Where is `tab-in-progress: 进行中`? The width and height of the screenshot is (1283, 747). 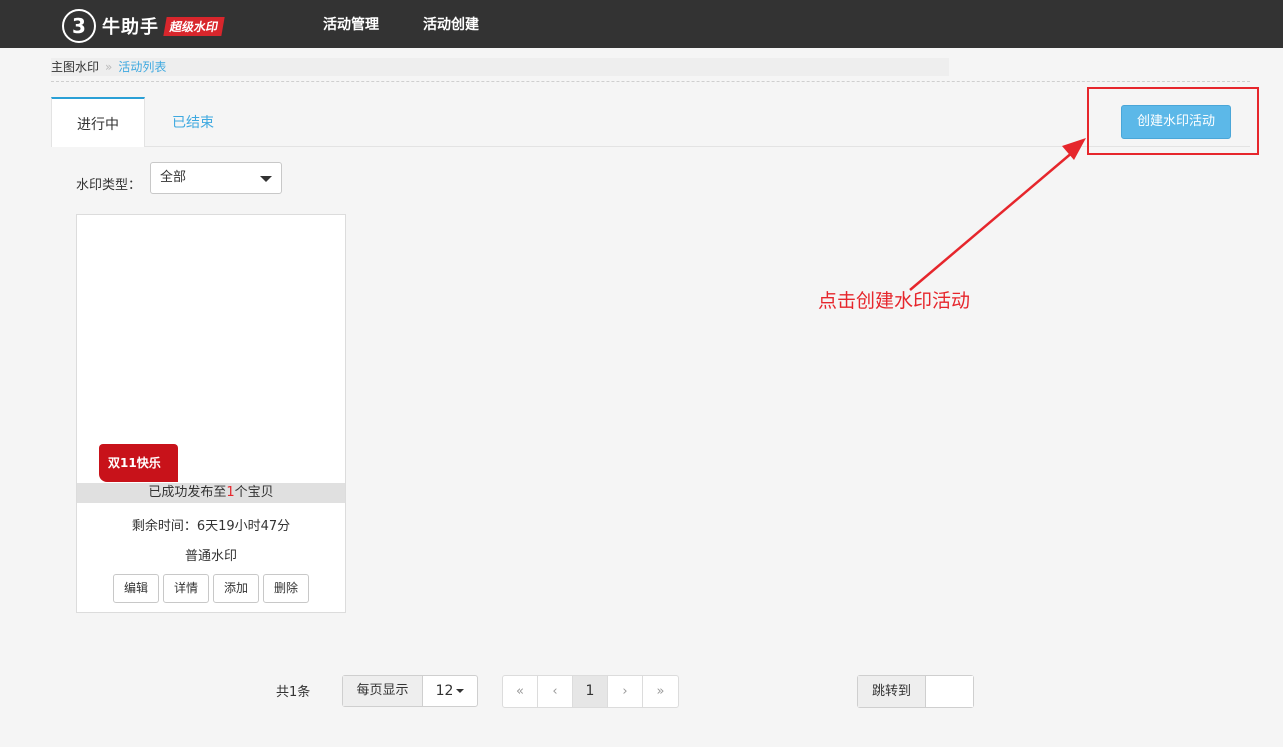 tab-in-progress: 进行中 is located at coordinates (98, 122).